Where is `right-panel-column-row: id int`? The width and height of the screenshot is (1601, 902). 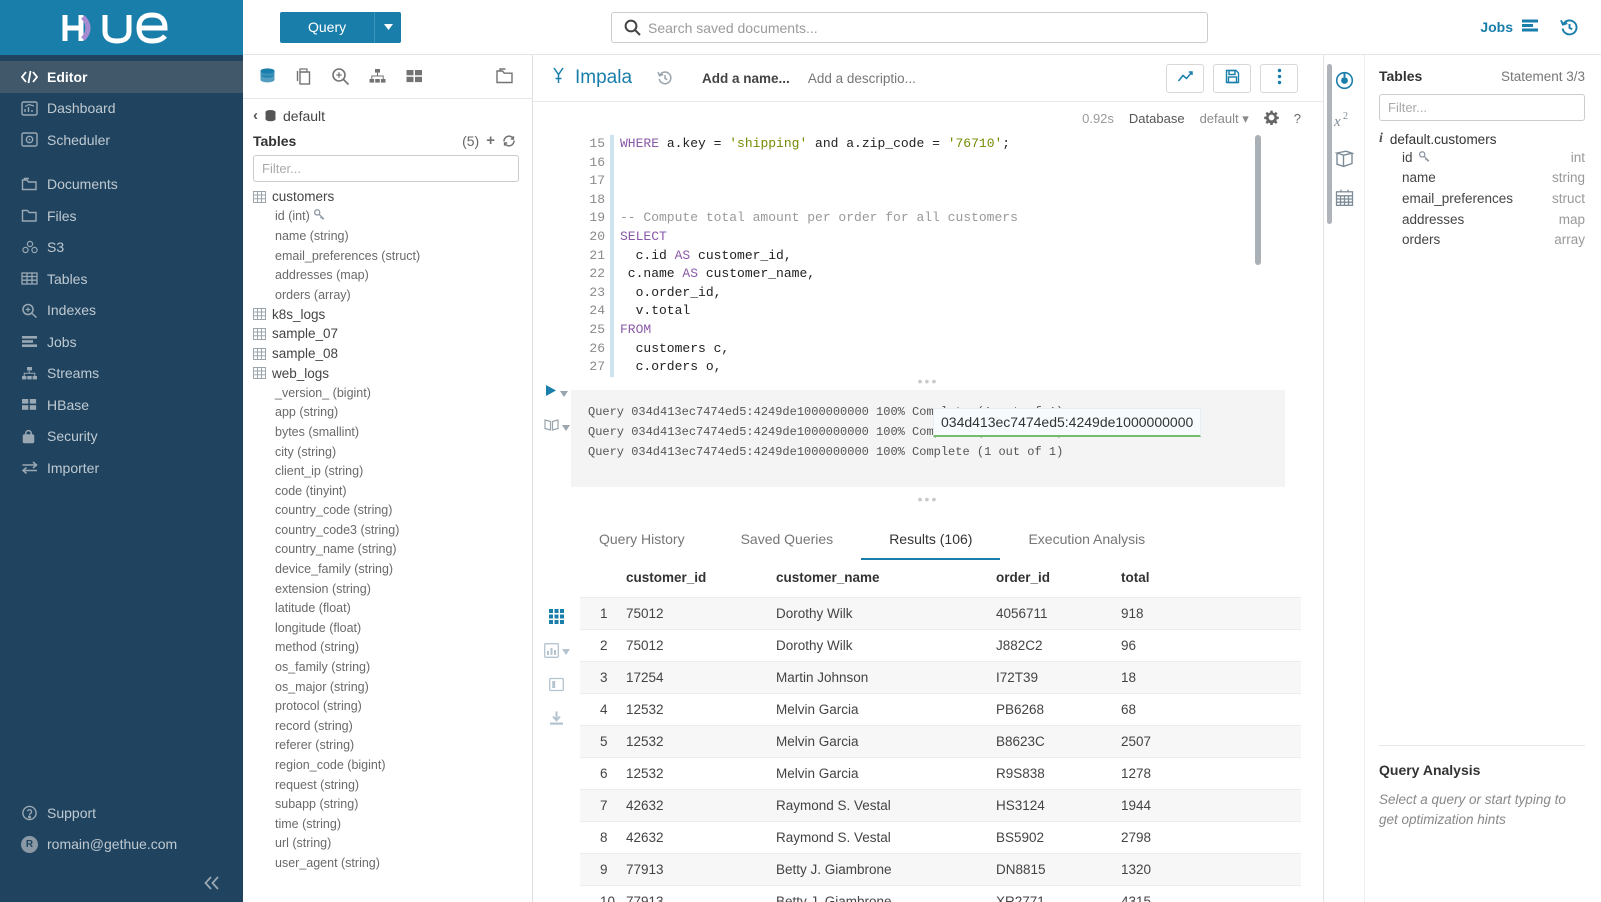
right-panel-column-row: id int is located at coordinates (1482, 157).